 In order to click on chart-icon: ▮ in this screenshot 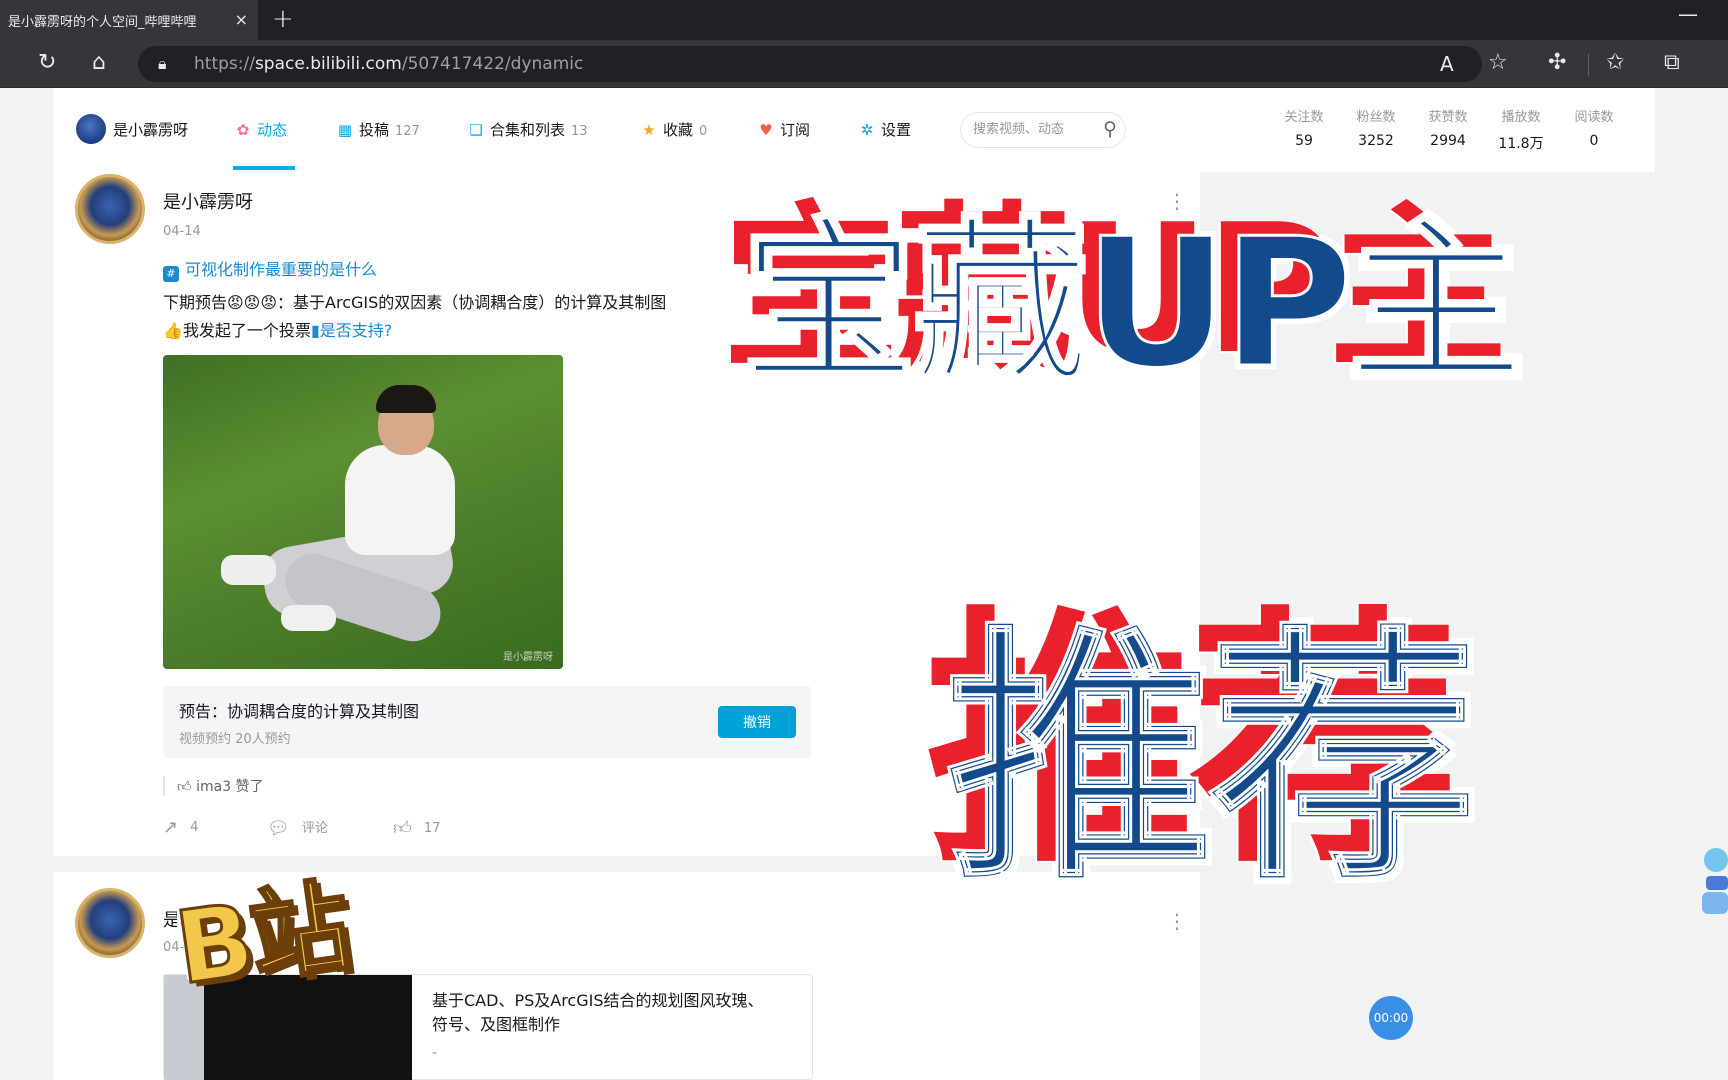, I will do `click(315, 330)`.